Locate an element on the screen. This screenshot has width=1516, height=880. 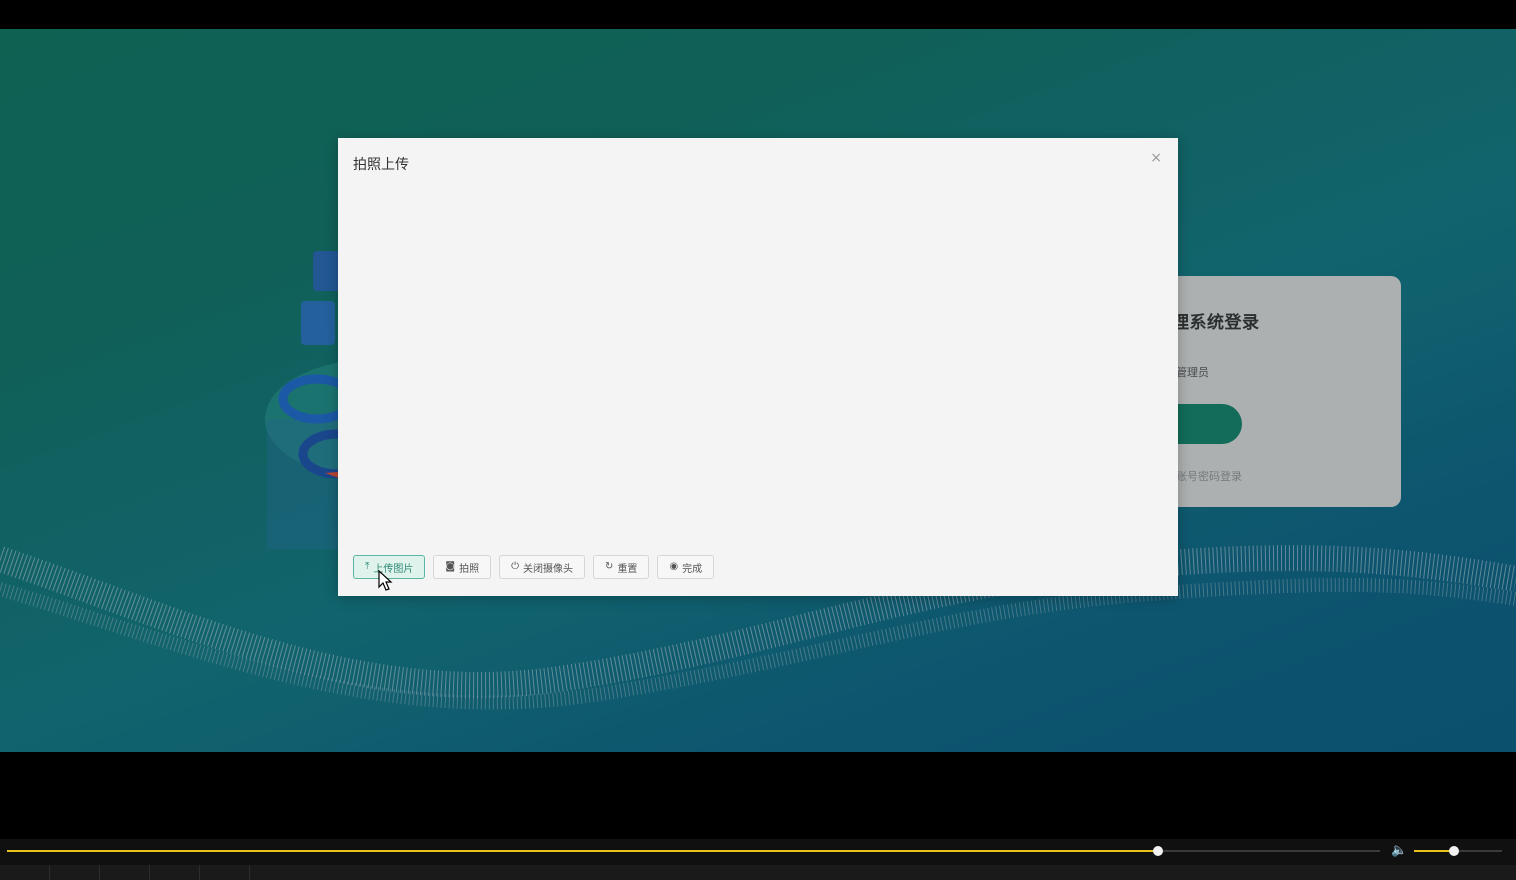
close-camera-label: 关闭摄像头 is located at coordinates (548, 569).